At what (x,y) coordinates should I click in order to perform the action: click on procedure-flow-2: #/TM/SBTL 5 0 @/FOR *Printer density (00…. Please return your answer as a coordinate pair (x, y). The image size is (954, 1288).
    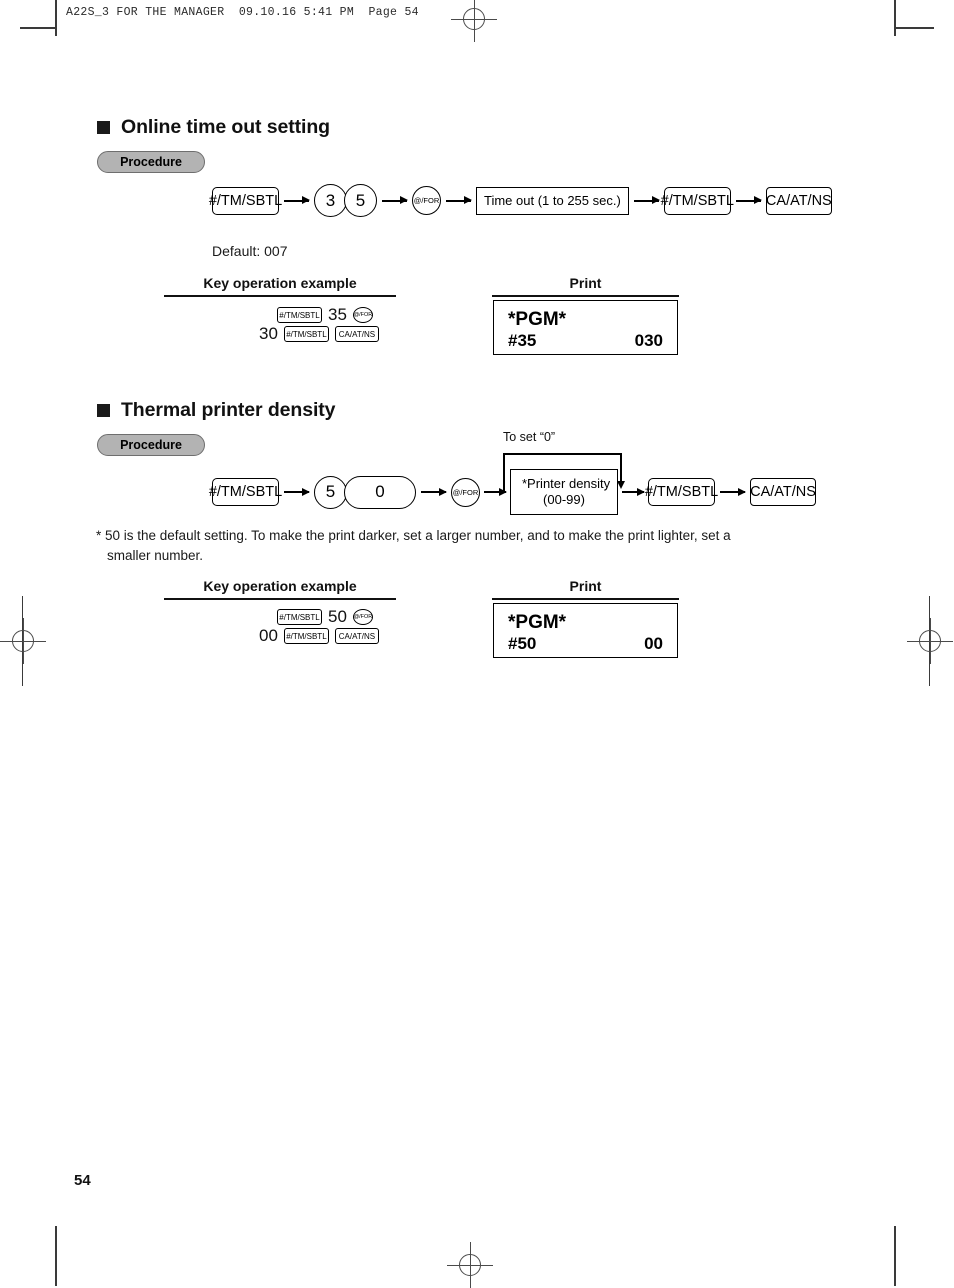
    Looking at the image, I should click on (512, 492).